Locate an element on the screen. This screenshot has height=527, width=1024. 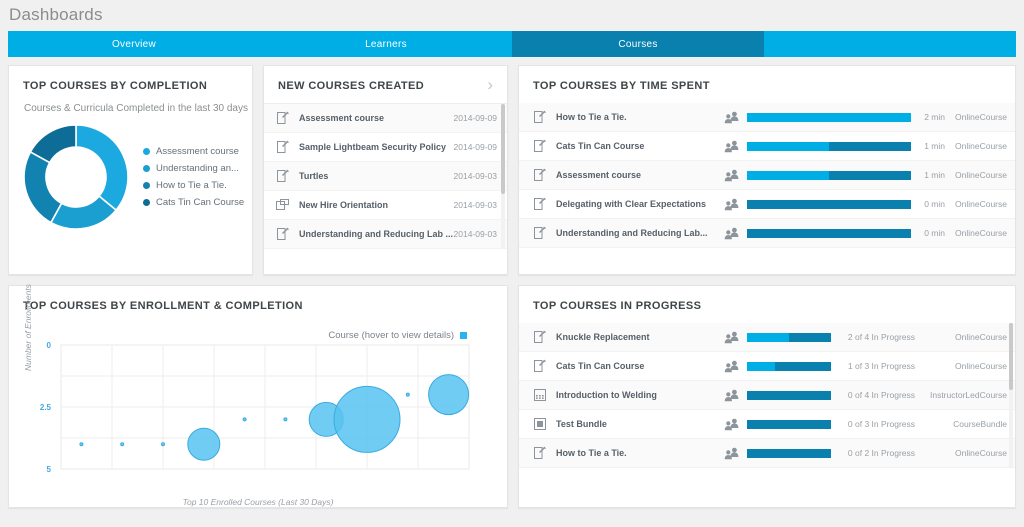
row-status: 1 min is located at coordinates (934, 146).